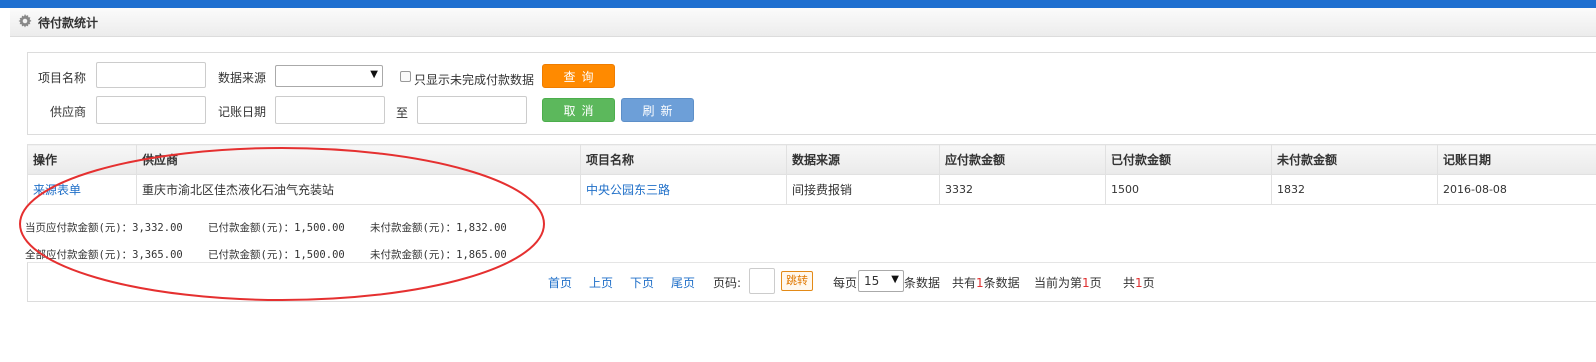  What do you see at coordinates (62, 78) in the screenshot?
I see `project-name-label: 项目名称` at bounding box center [62, 78].